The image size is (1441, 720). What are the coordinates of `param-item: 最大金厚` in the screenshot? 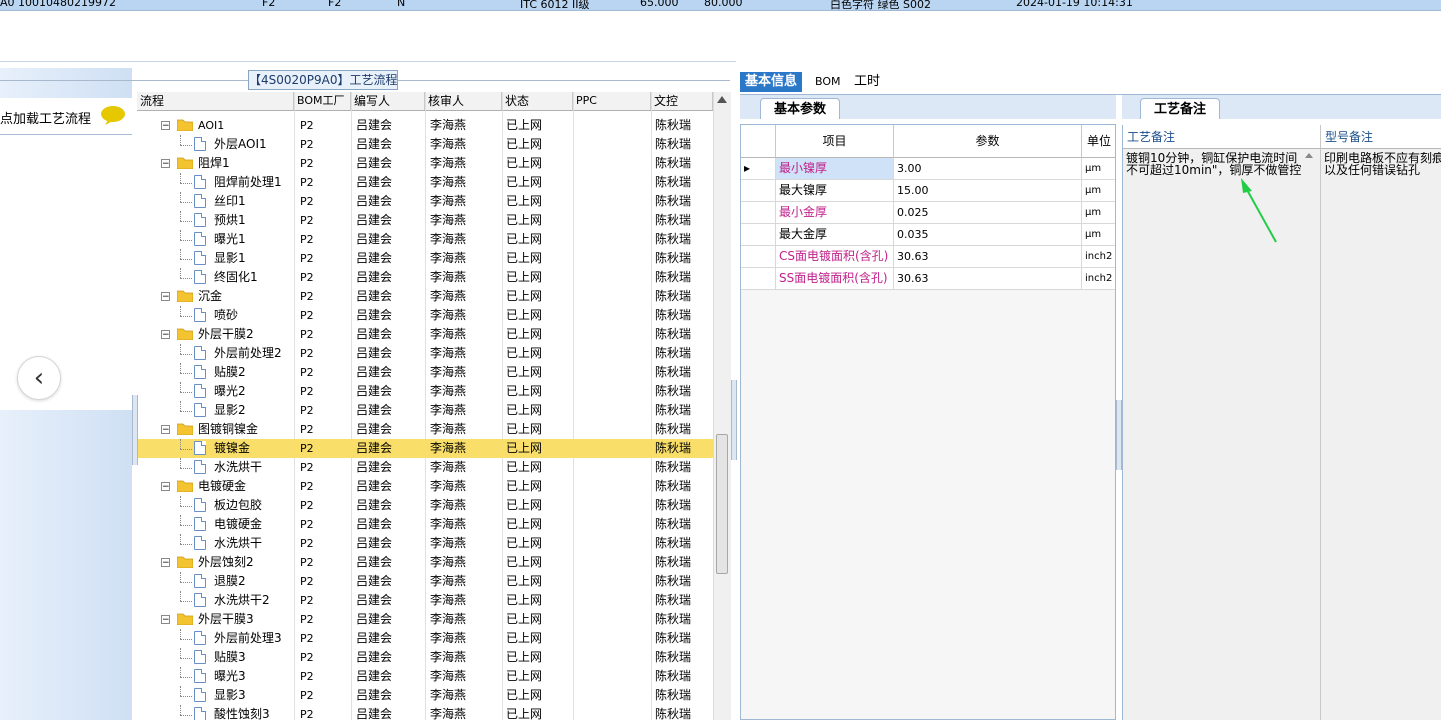 It's located at (835, 234).